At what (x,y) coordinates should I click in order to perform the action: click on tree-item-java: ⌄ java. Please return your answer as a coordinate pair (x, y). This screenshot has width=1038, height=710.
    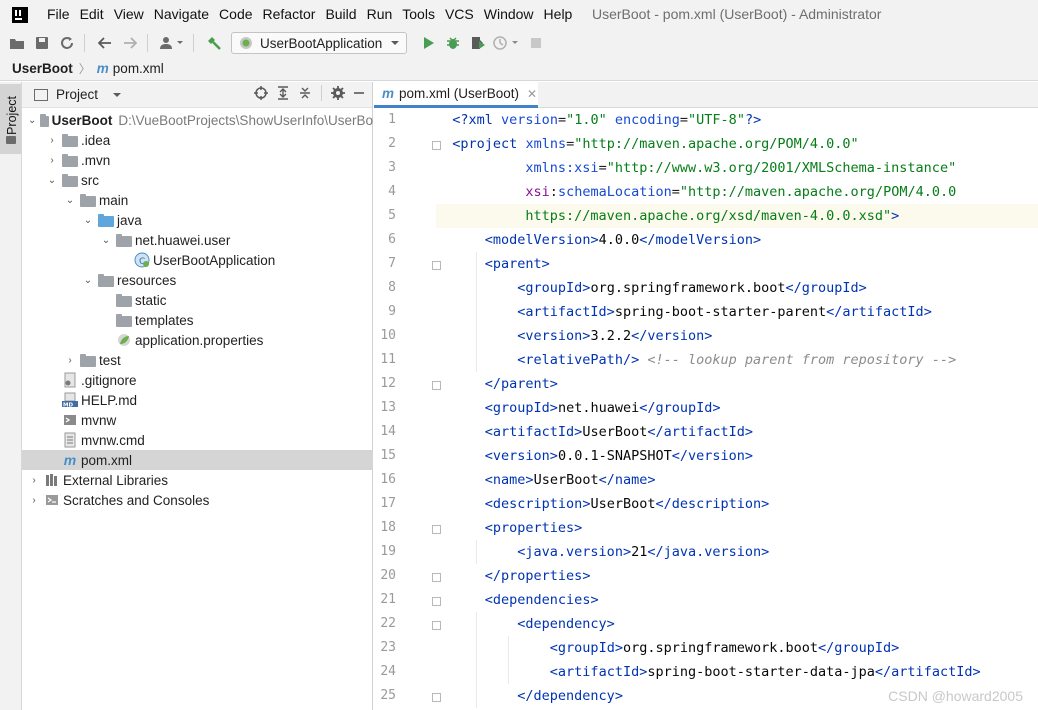
    Looking at the image, I should click on (197, 220).